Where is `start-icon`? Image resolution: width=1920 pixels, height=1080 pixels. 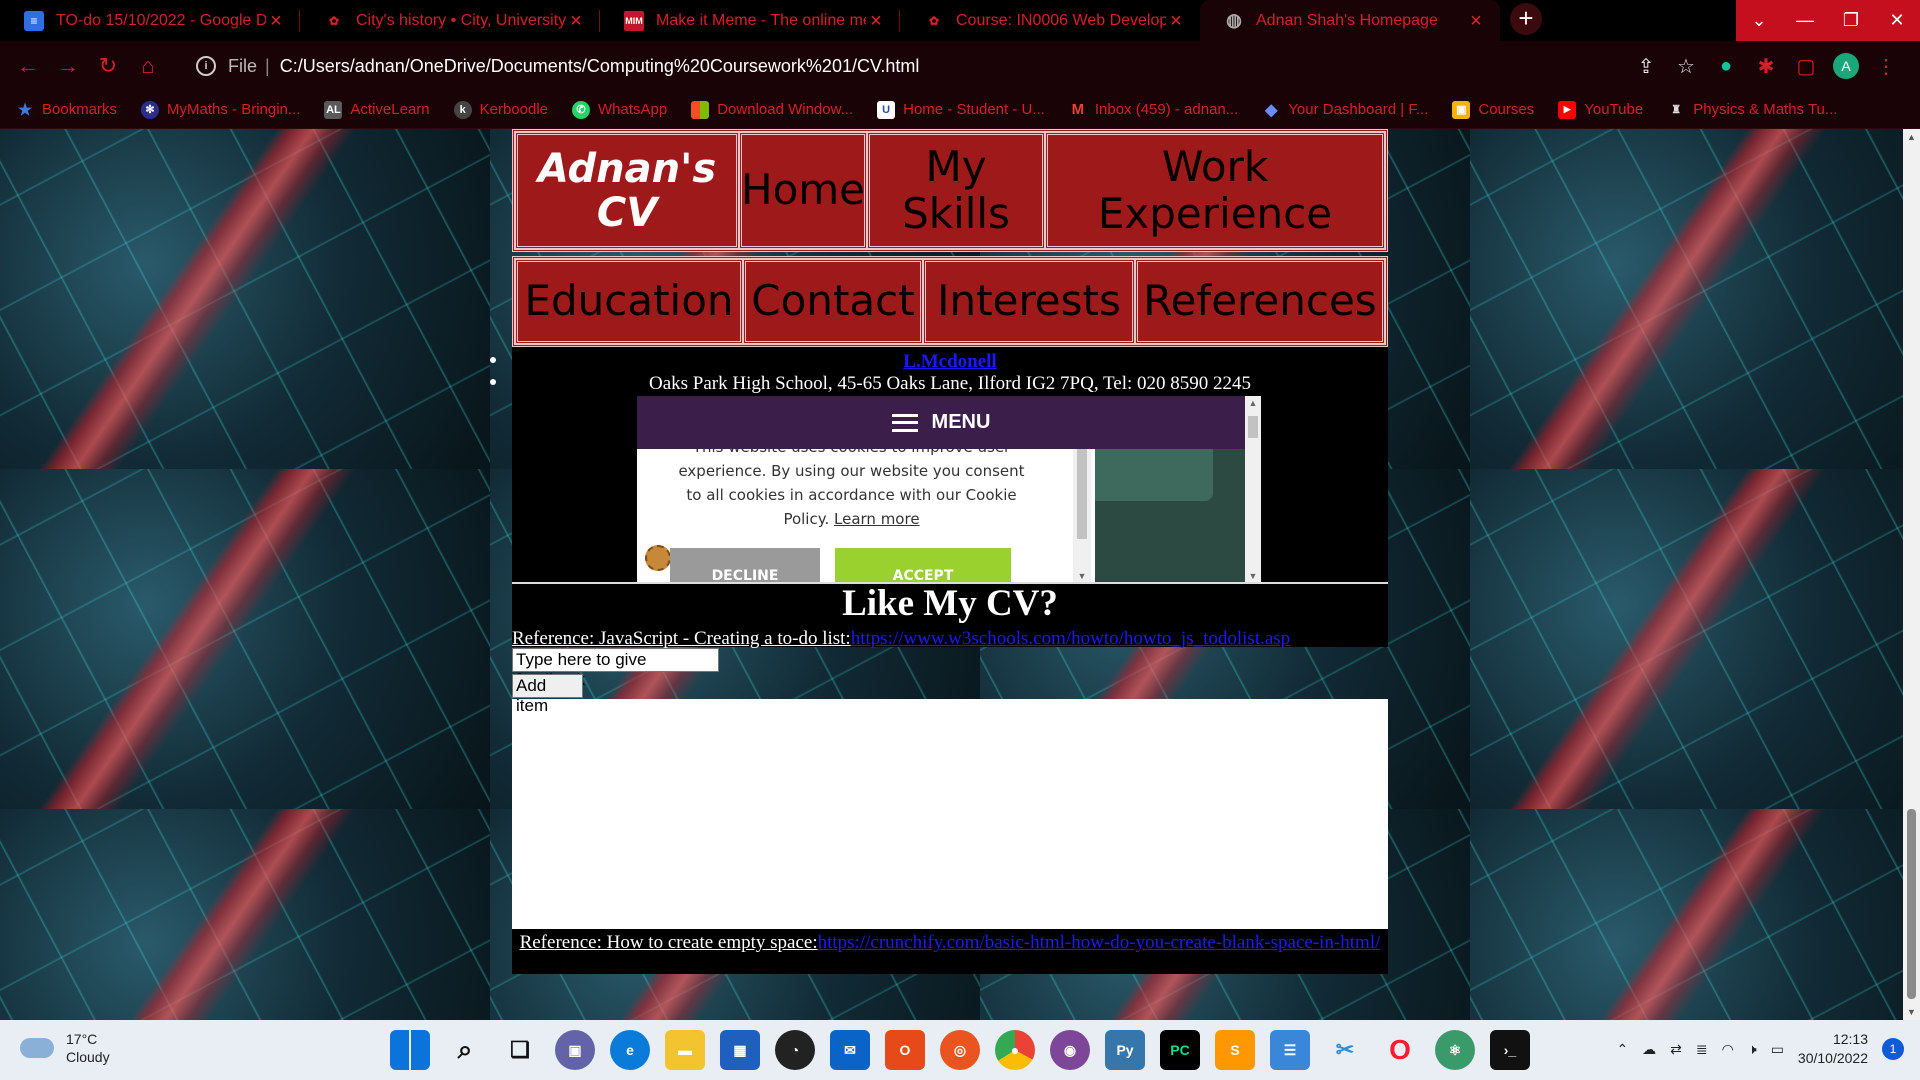 start-icon is located at coordinates (410, 1050).